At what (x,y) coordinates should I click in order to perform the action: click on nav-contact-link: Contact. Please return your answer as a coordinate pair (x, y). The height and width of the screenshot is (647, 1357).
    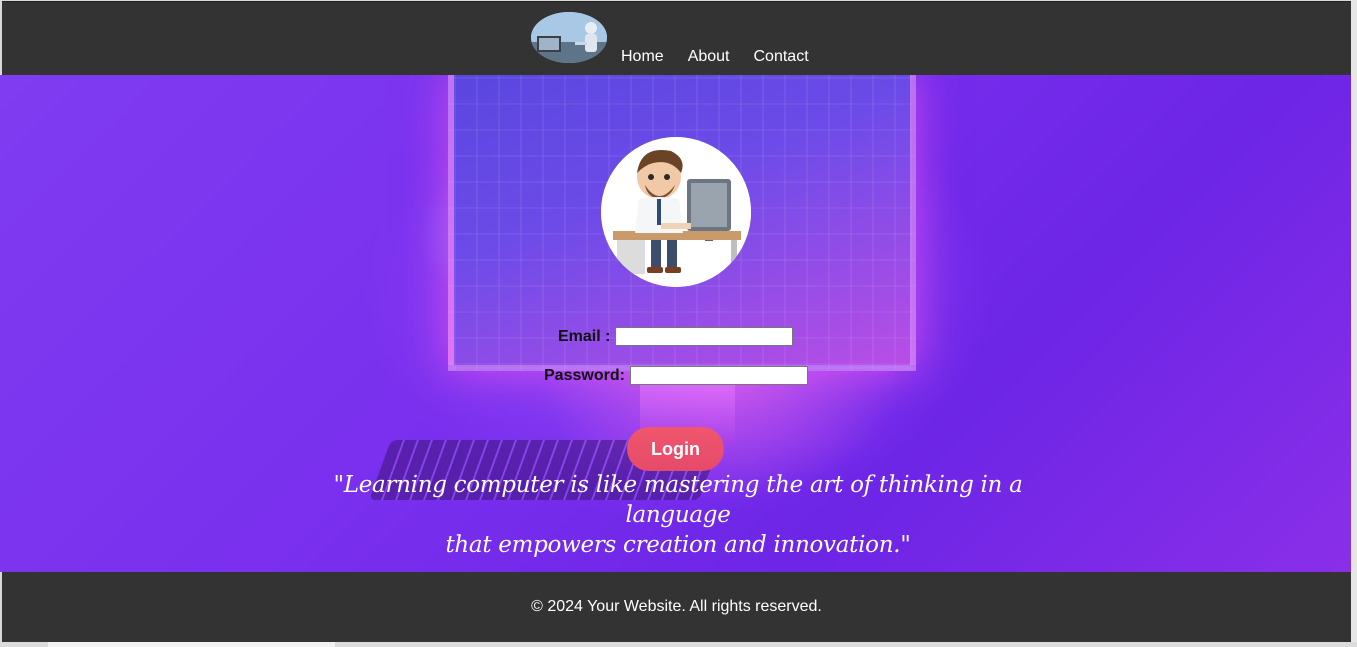
    Looking at the image, I should click on (781, 57).